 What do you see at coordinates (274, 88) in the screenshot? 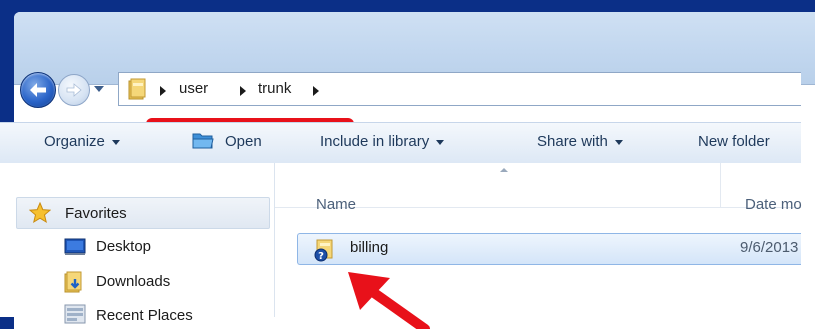
I see `breadcrumb-trunk: trunk` at bounding box center [274, 88].